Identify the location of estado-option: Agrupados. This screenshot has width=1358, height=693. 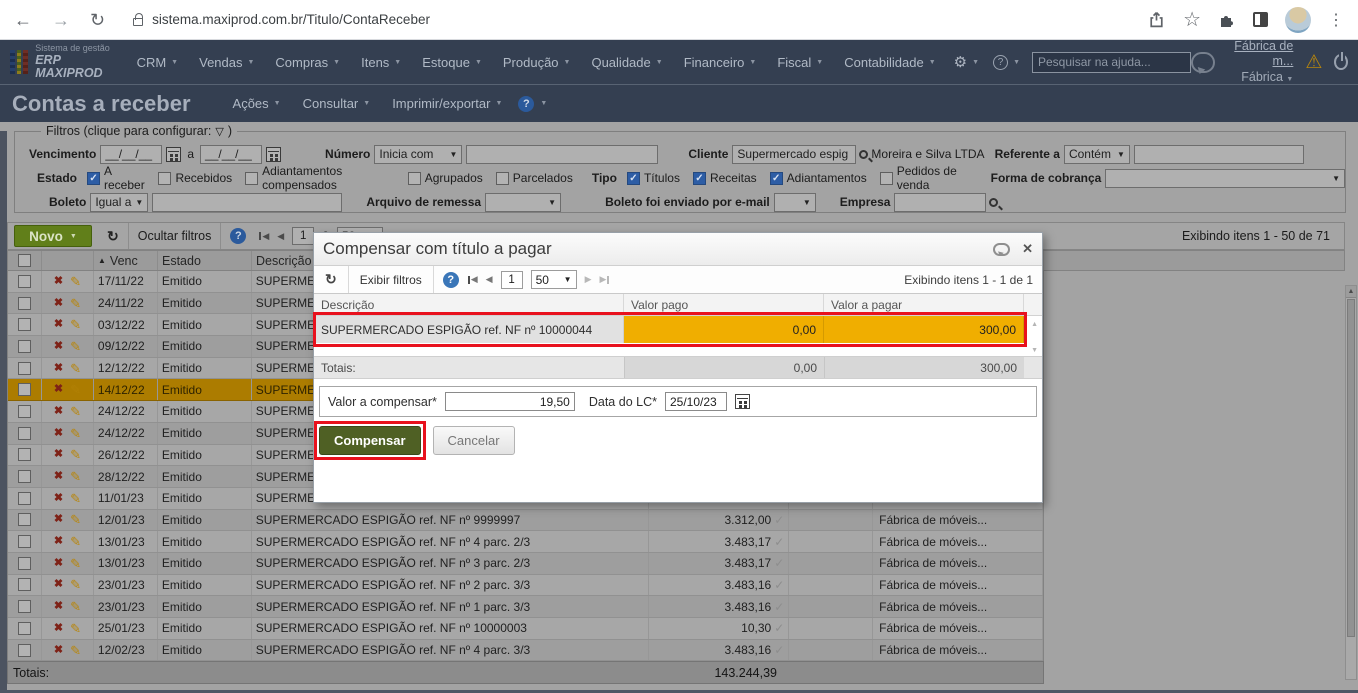
(445, 178).